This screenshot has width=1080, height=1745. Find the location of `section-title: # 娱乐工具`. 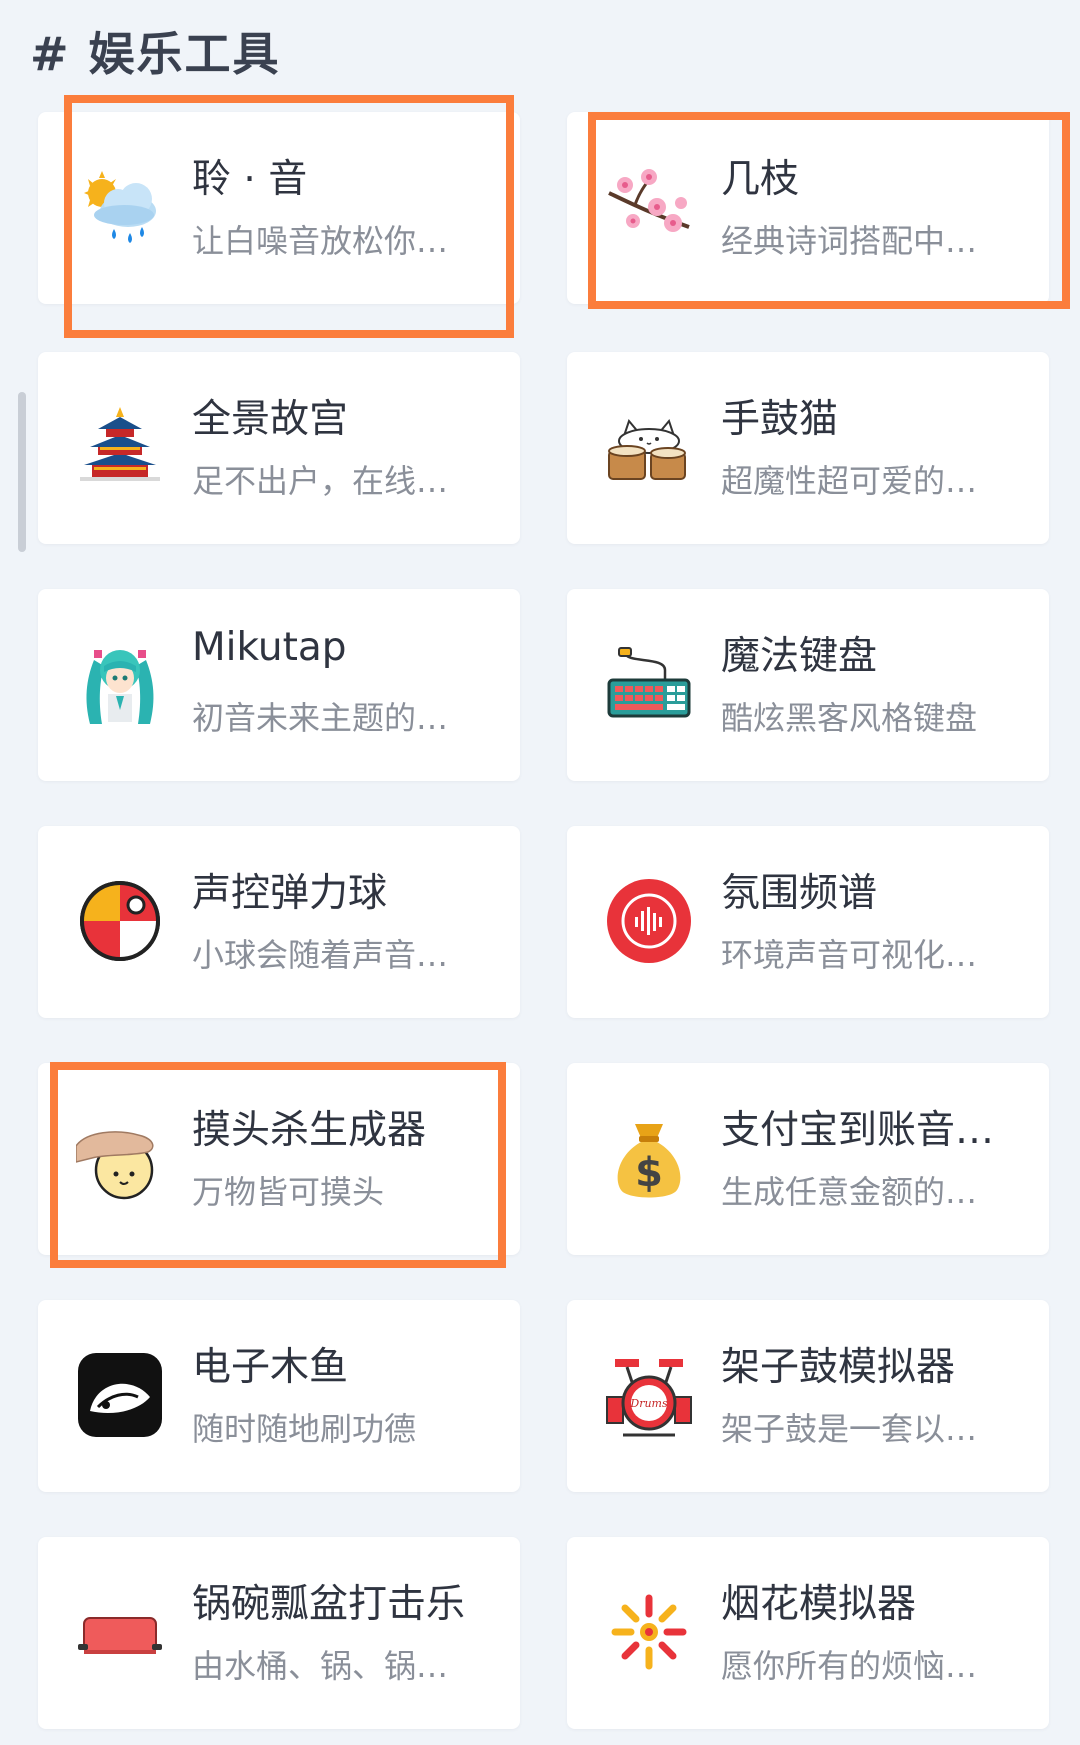

section-title: # 娱乐工具 is located at coordinates (155, 54).